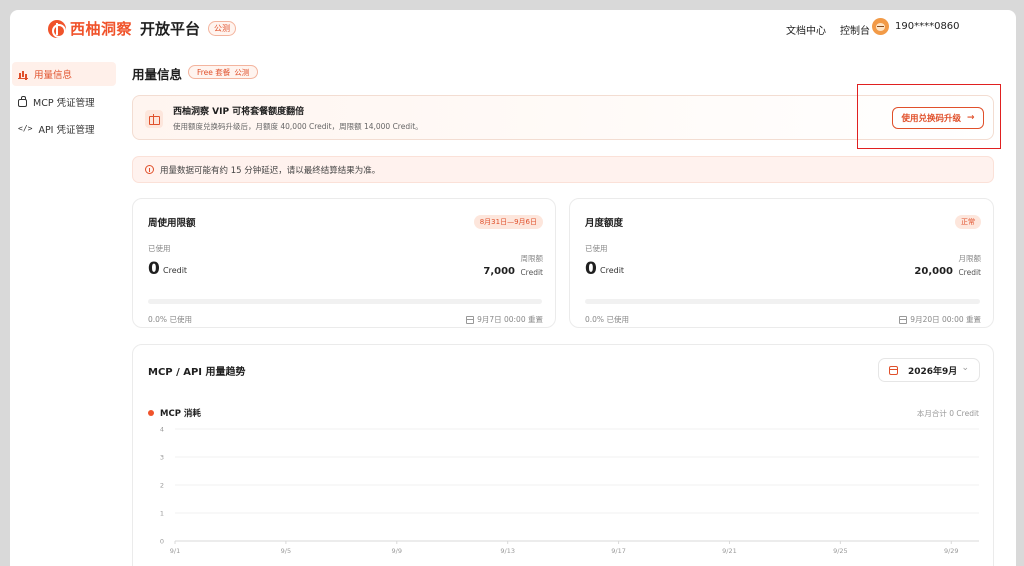  What do you see at coordinates (618, 551) in the screenshot?
I see `x-tick-label: 9/17` at bounding box center [618, 551].